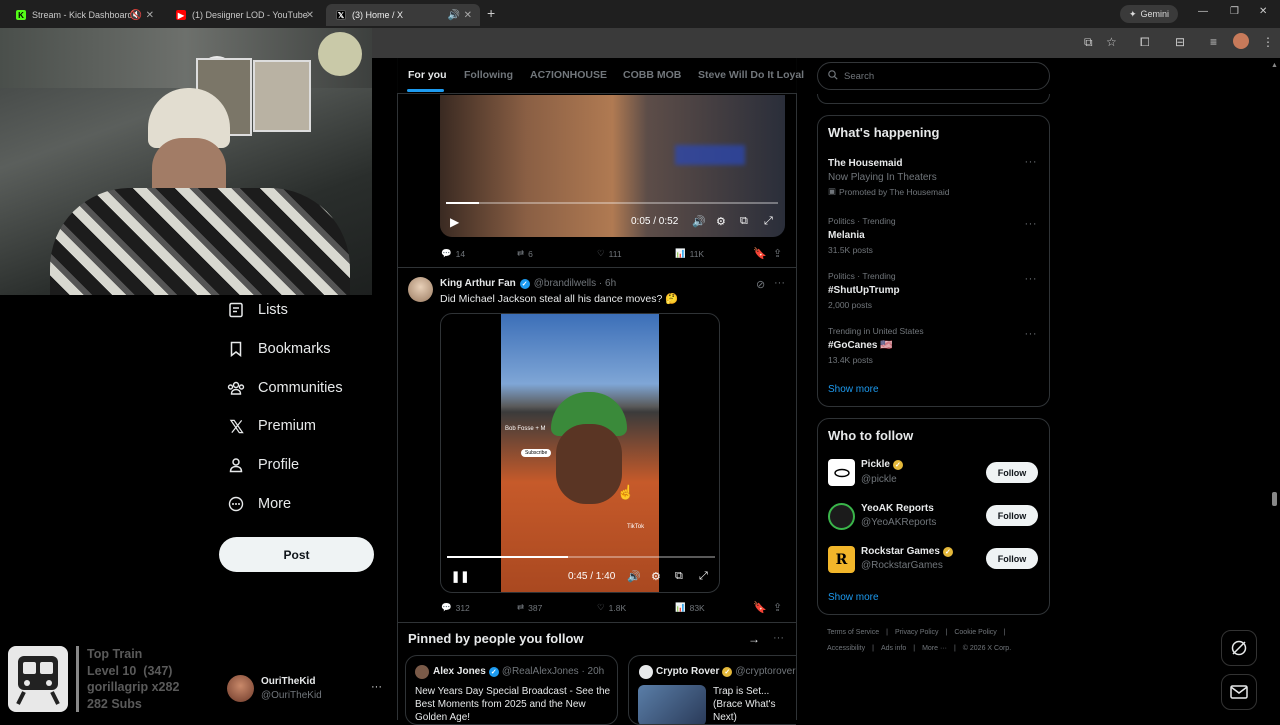 Image resolution: width=1280 pixels, height=725 pixels. I want to click on video-progress-track, so click(612, 203).